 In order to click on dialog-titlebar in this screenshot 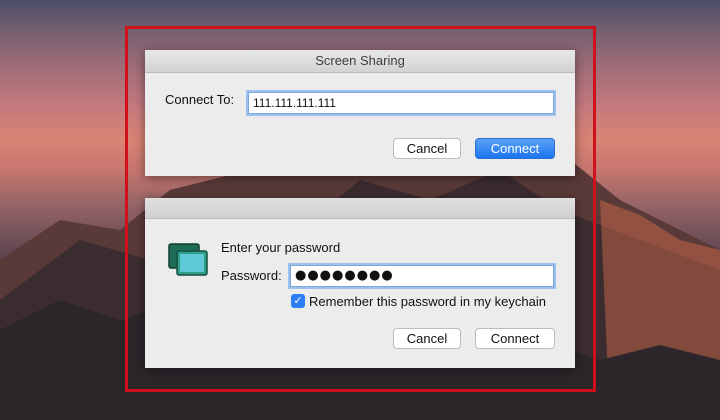, I will do `click(360, 208)`.